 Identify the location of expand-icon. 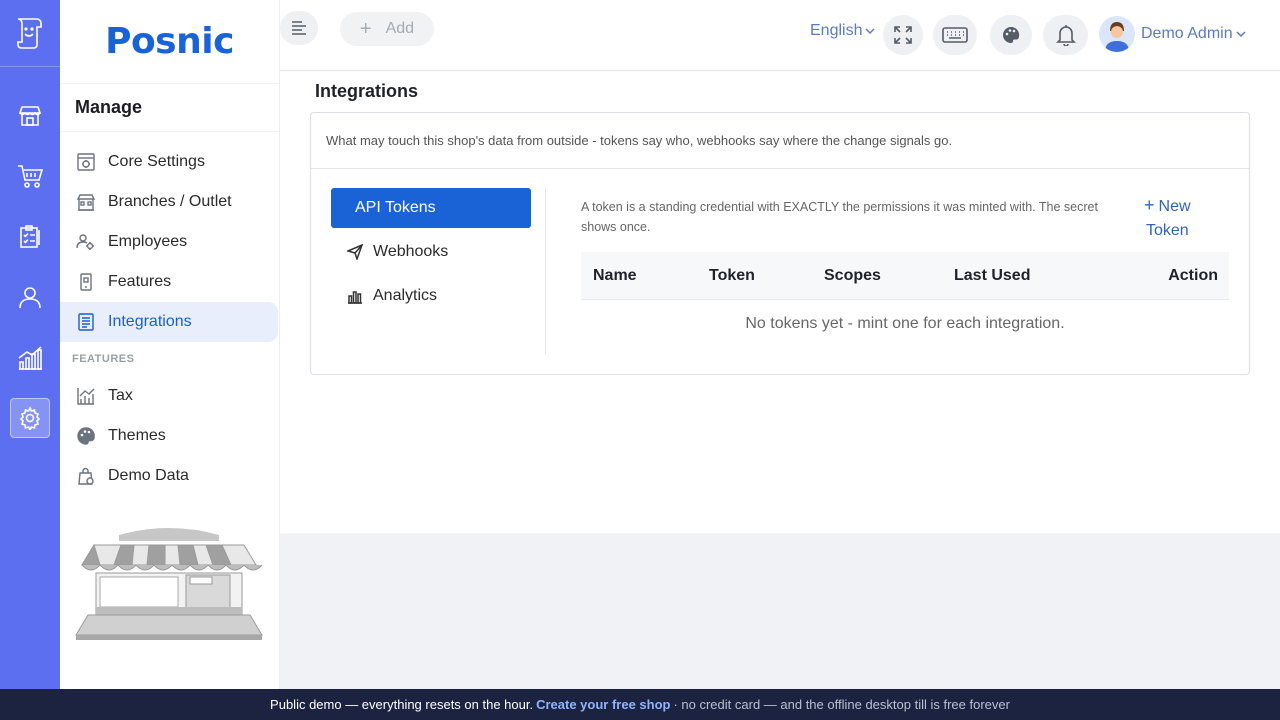
(903, 35).